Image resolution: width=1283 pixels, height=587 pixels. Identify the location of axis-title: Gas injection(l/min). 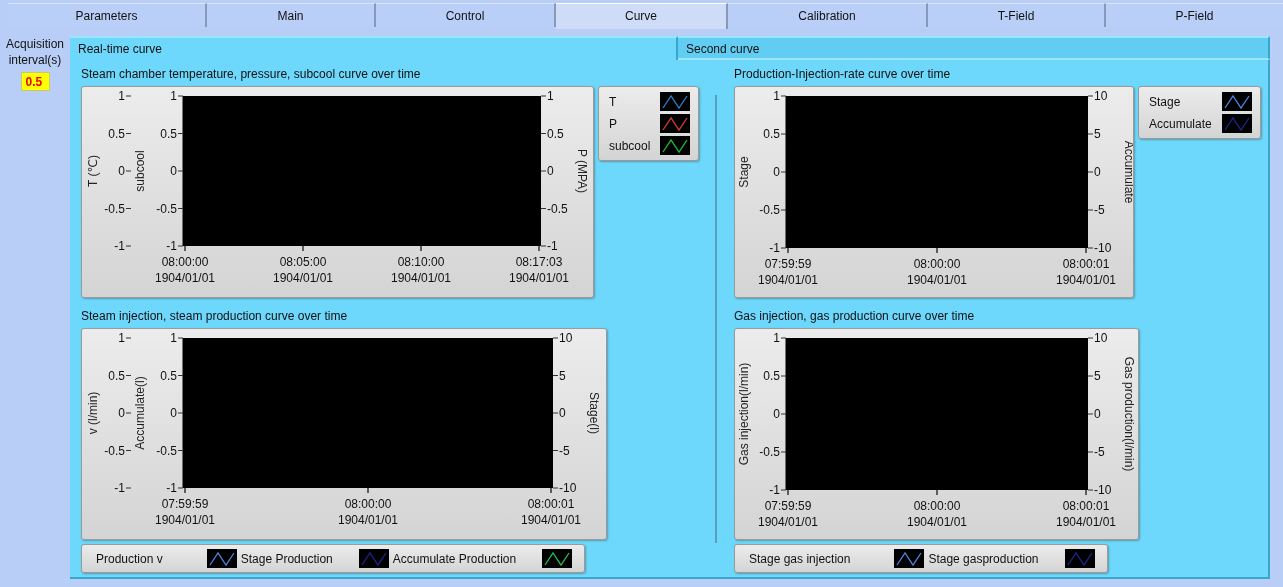
(744, 414).